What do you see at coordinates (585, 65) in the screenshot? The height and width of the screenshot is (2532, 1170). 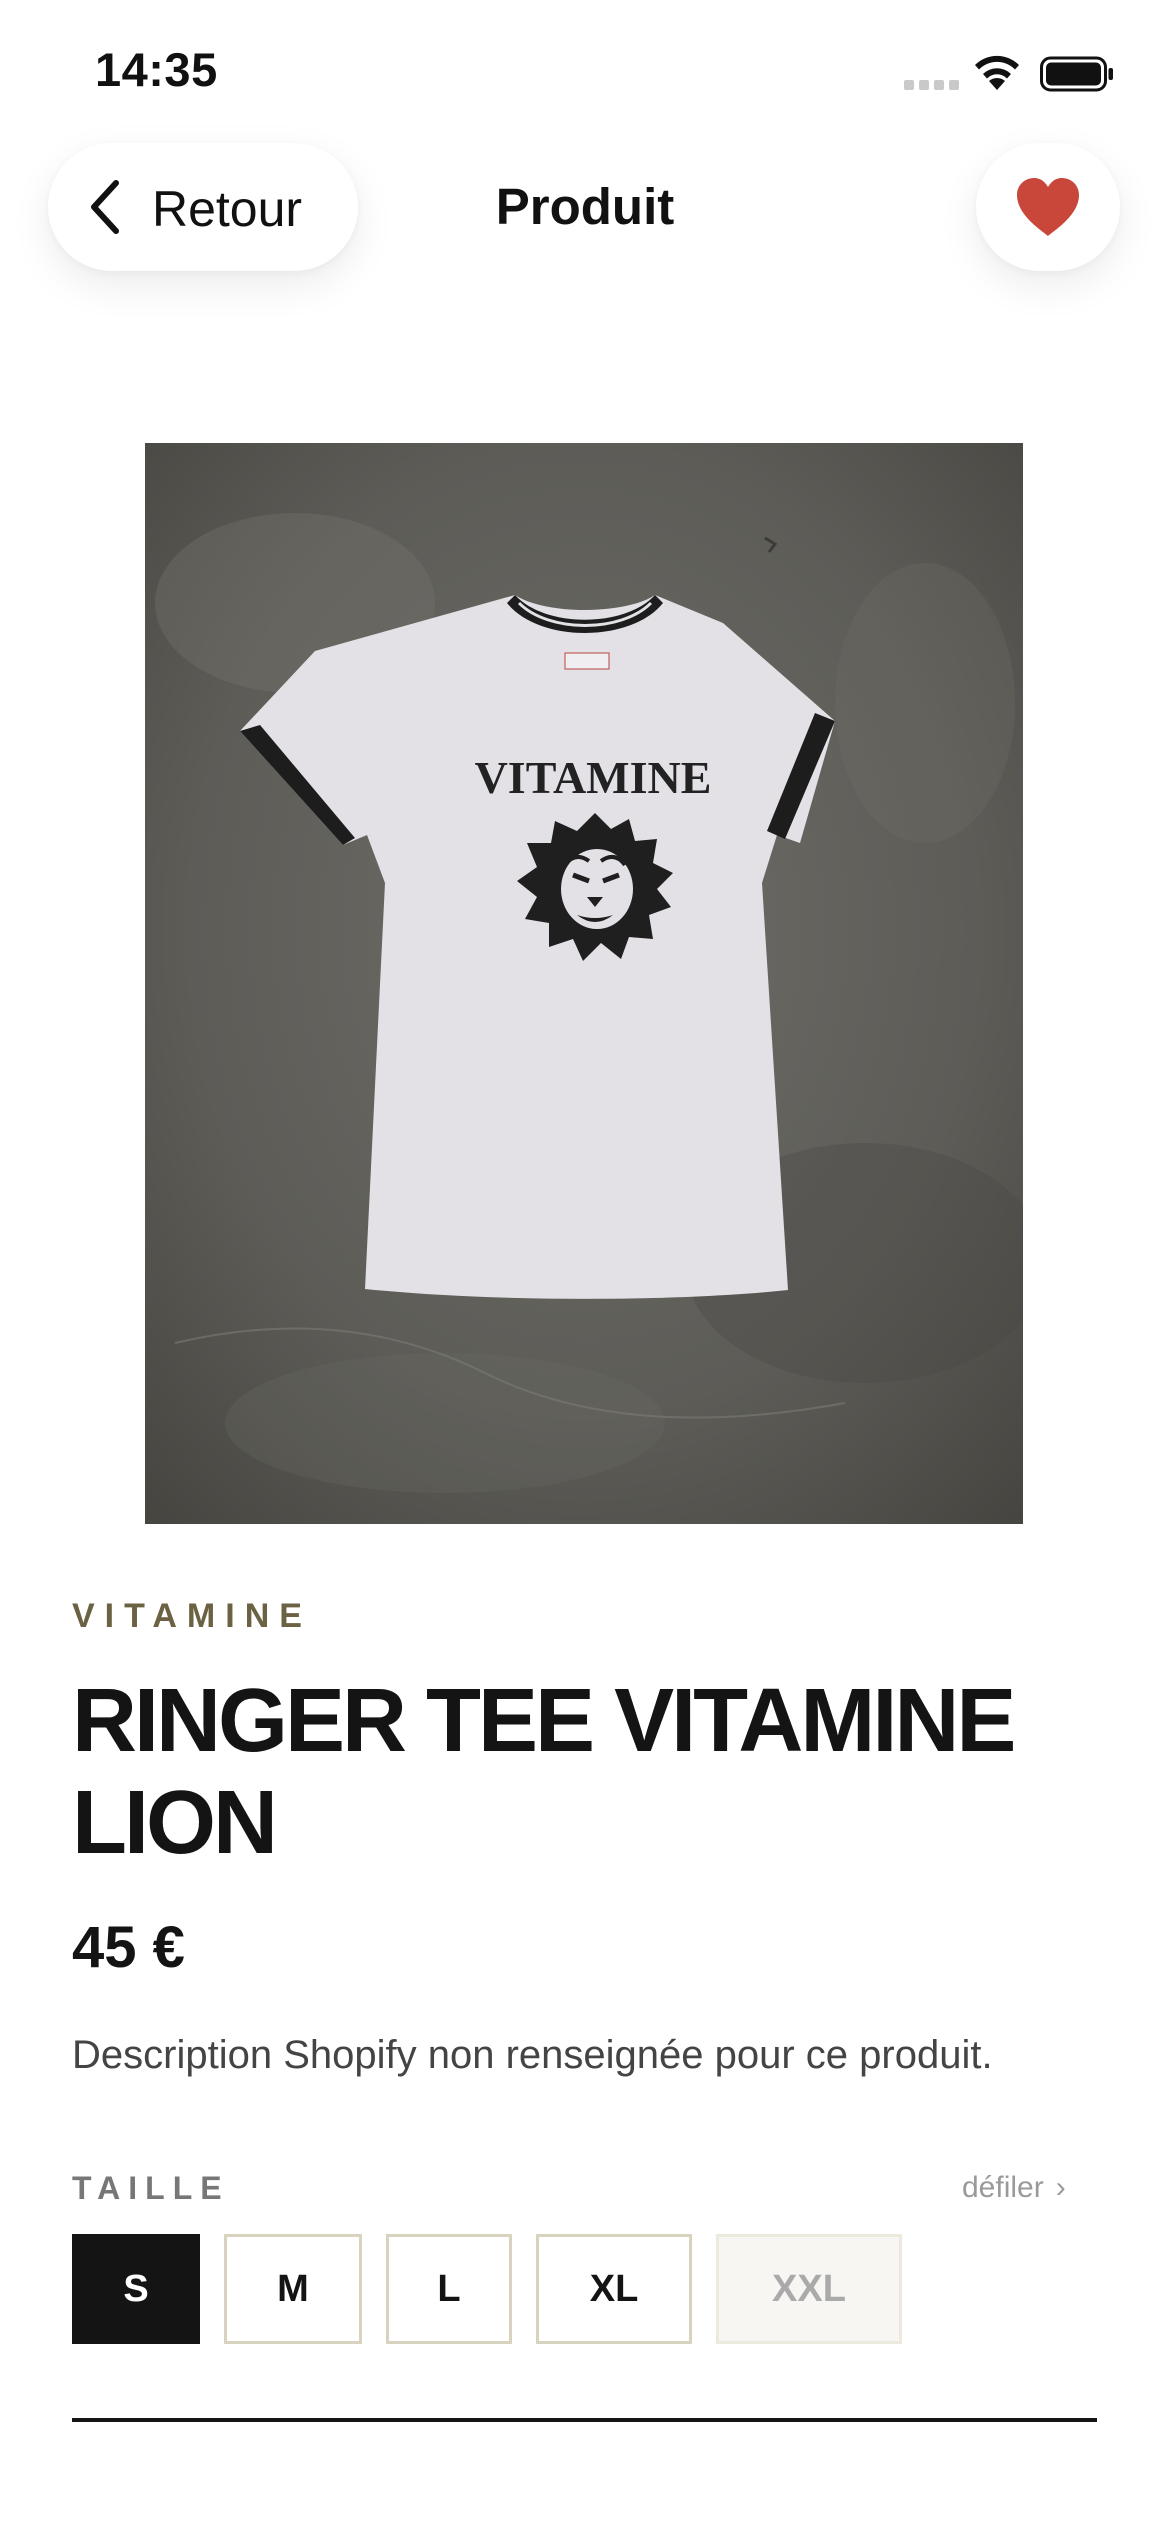 I see `status-bar: 14:35` at bounding box center [585, 65].